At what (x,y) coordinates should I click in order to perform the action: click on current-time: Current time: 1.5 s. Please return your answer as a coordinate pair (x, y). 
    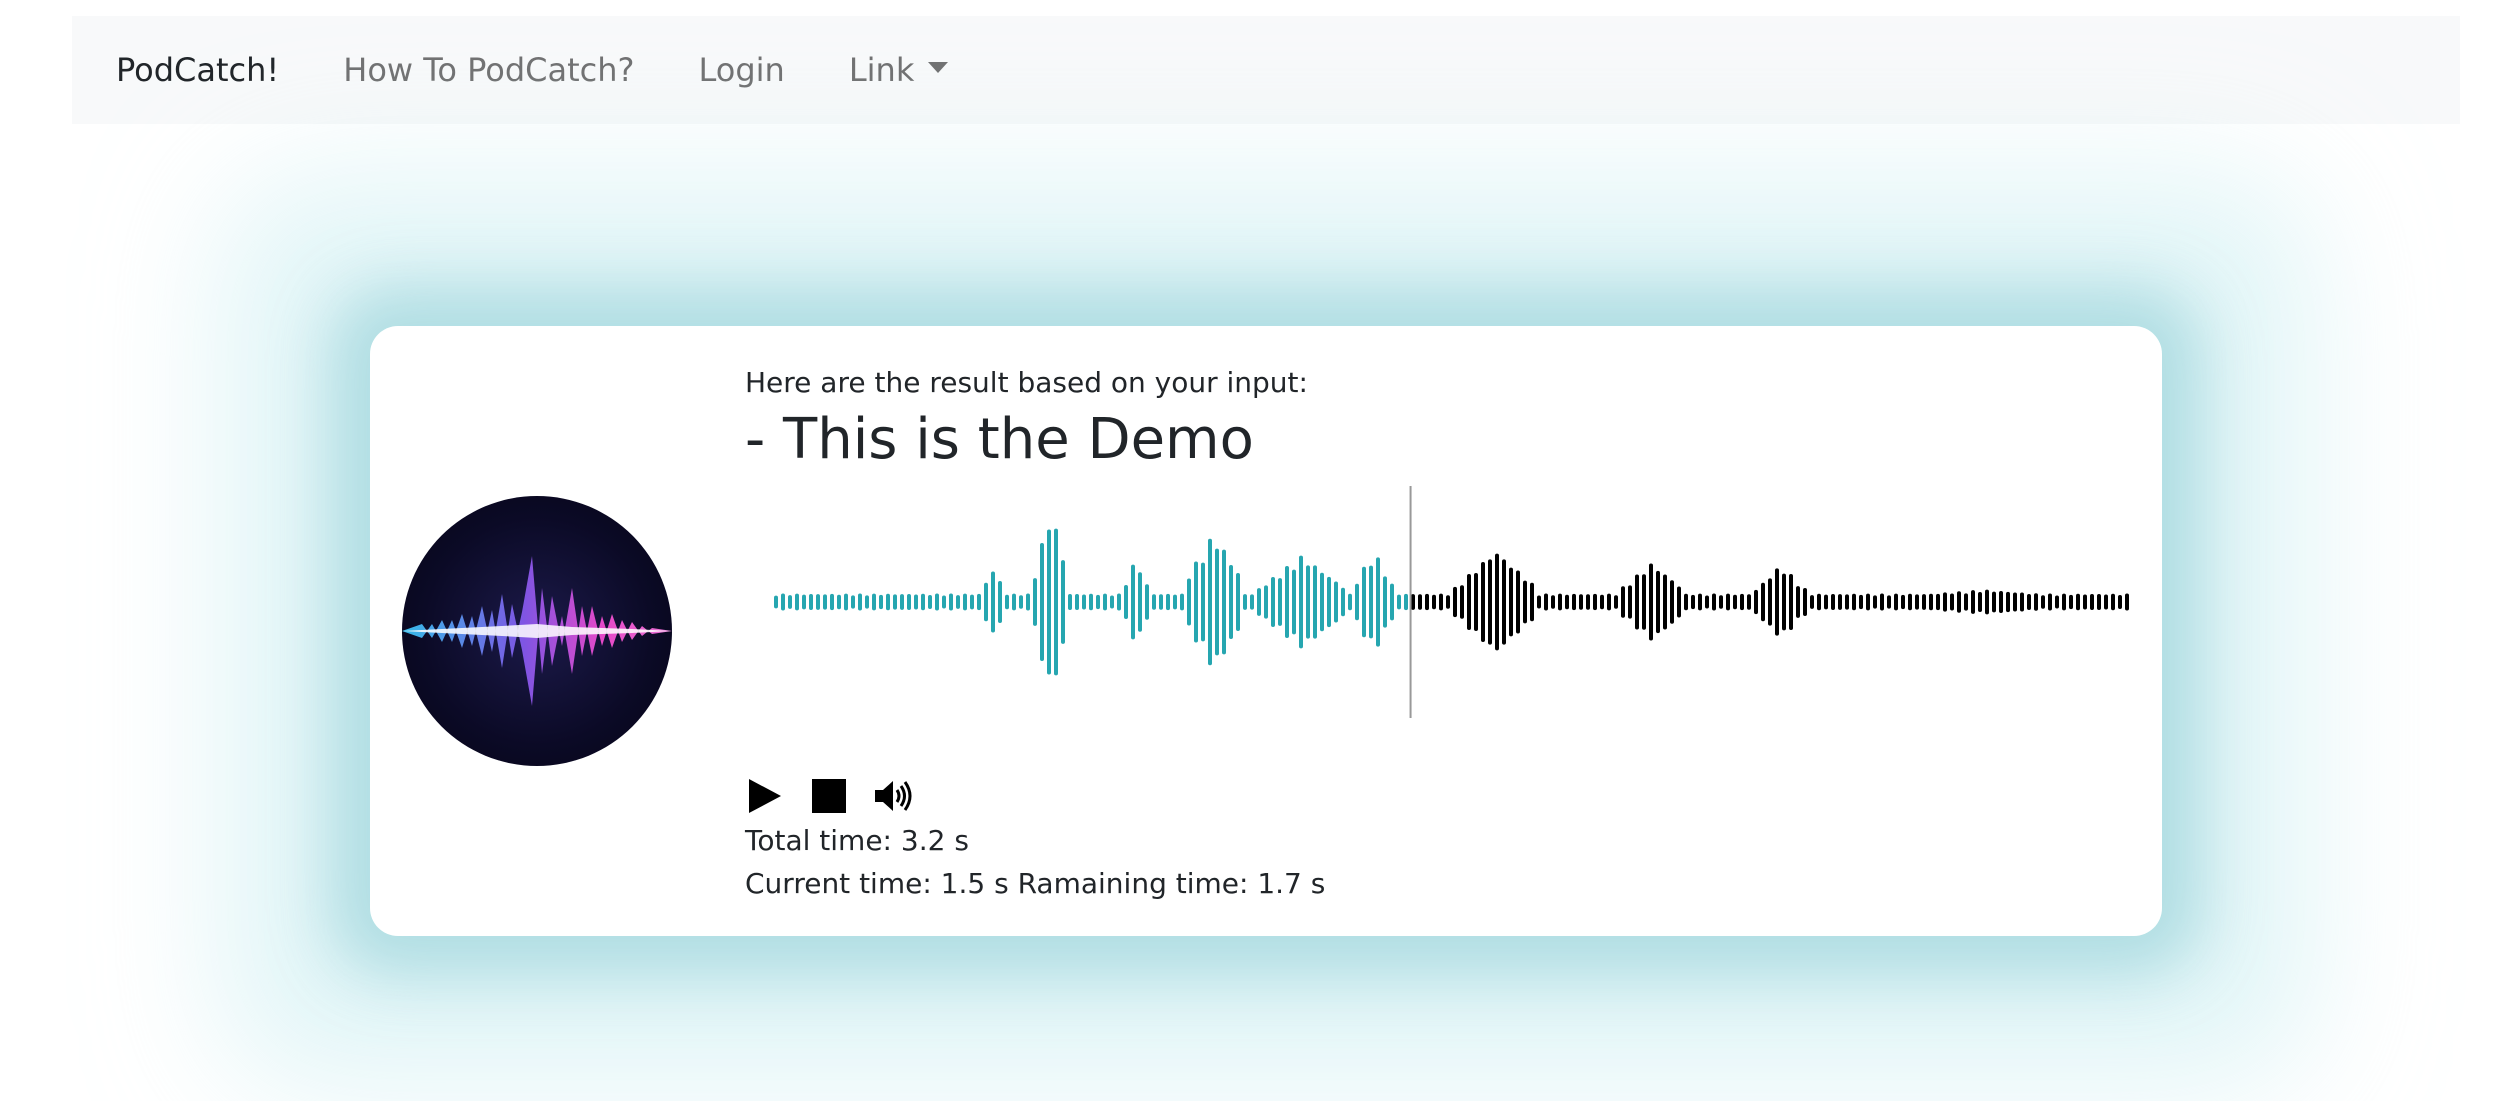
    Looking at the image, I should click on (877, 883).